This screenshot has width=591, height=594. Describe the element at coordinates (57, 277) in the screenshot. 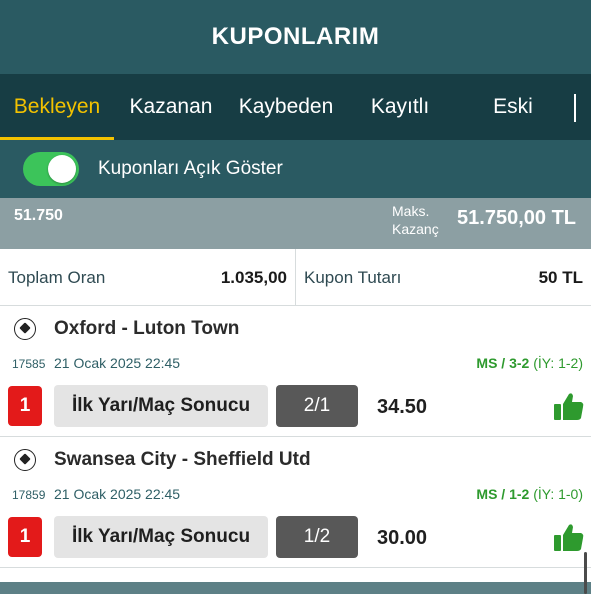

I see `total-odds-label: Toplam Oran` at that location.